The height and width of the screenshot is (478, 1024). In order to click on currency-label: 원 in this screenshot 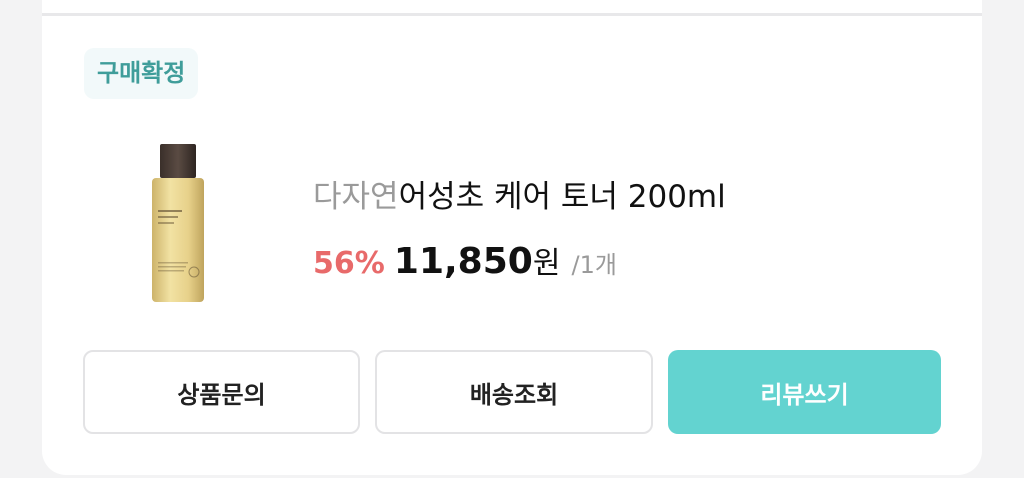, I will do `click(546, 263)`.